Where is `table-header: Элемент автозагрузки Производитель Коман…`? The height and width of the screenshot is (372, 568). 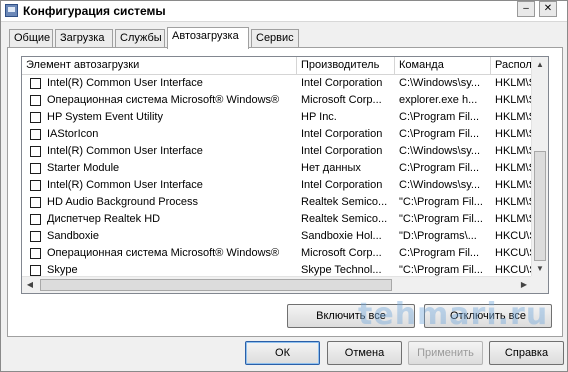
table-header: Элемент автозагрузки Производитель Коман… is located at coordinates (280, 66).